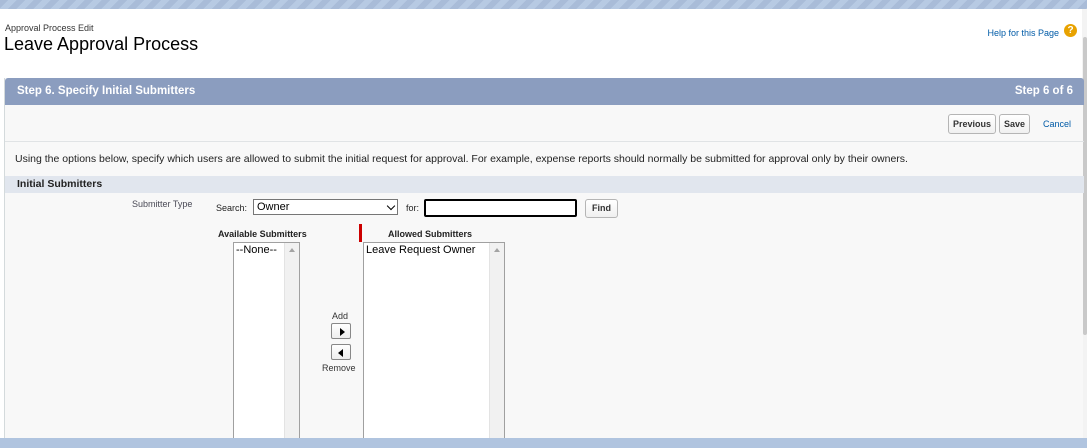 Image resolution: width=1087 pixels, height=448 pixels. What do you see at coordinates (266, 342) in the screenshot?
I see `available-submitters-list: --None--` at bounding box center [266, 342].